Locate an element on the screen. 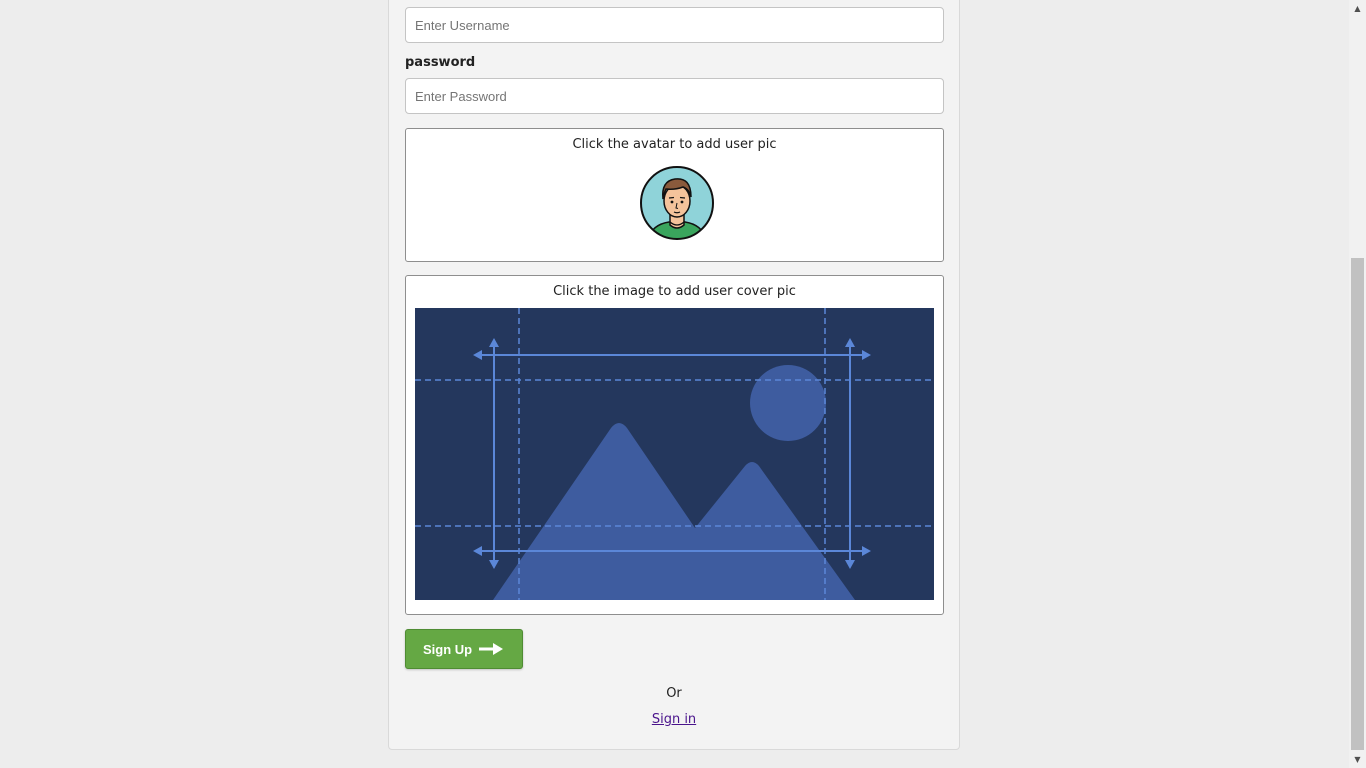 This screenshot has height=768, width=1366. cover-prompt: Click the image to add user cover pic is located at coordinates (674, 291).